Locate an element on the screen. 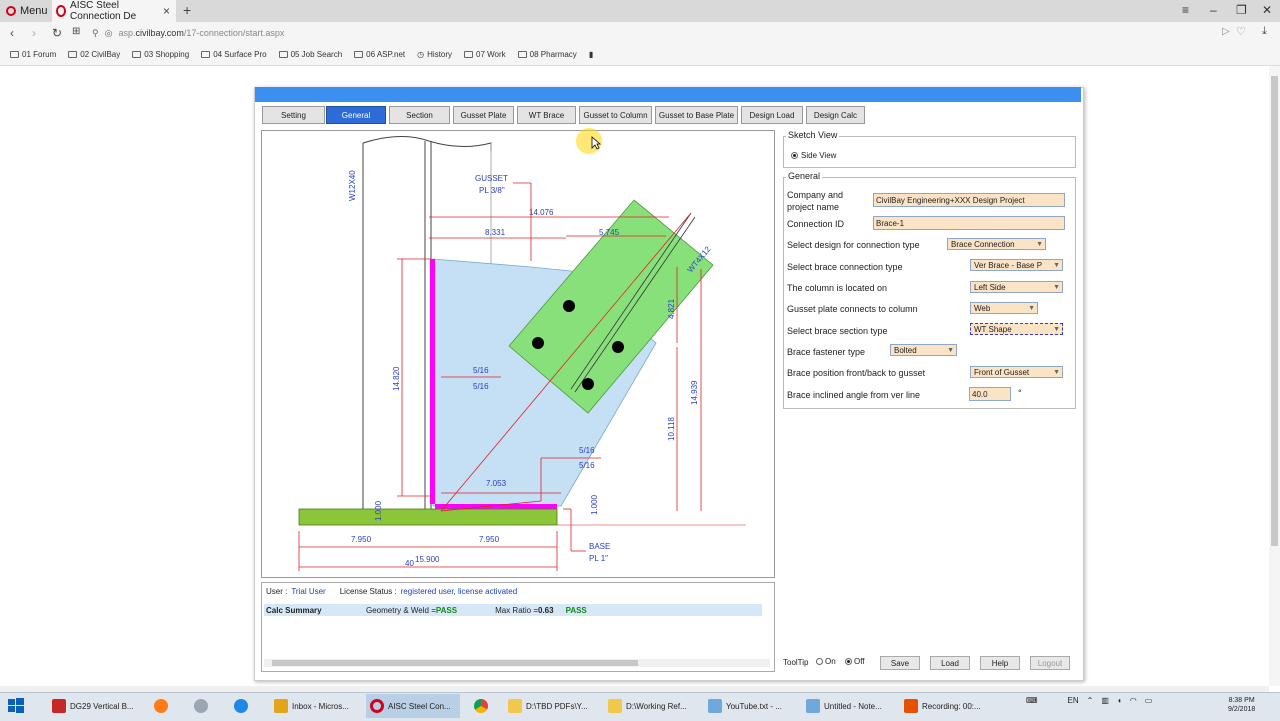  clock: 8:38 PM 9/2/2018 is located at coordinates (1241, 705).